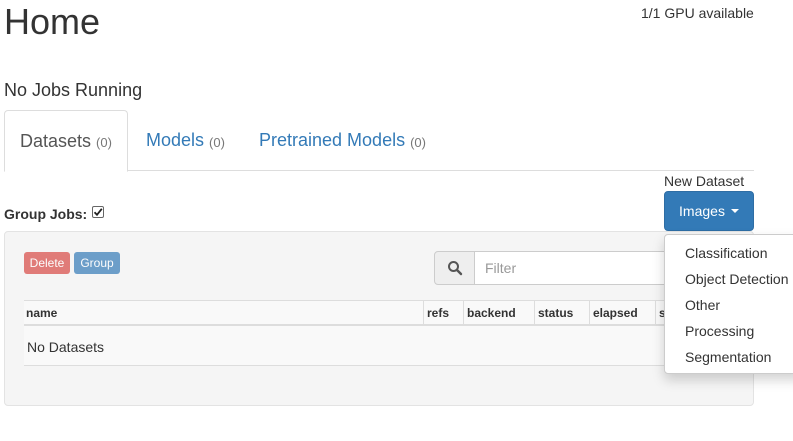 Image resolution: width=793 pixels, height=441 pixels. I want to click on menu-item-classification: Classification, so click(729, 253).